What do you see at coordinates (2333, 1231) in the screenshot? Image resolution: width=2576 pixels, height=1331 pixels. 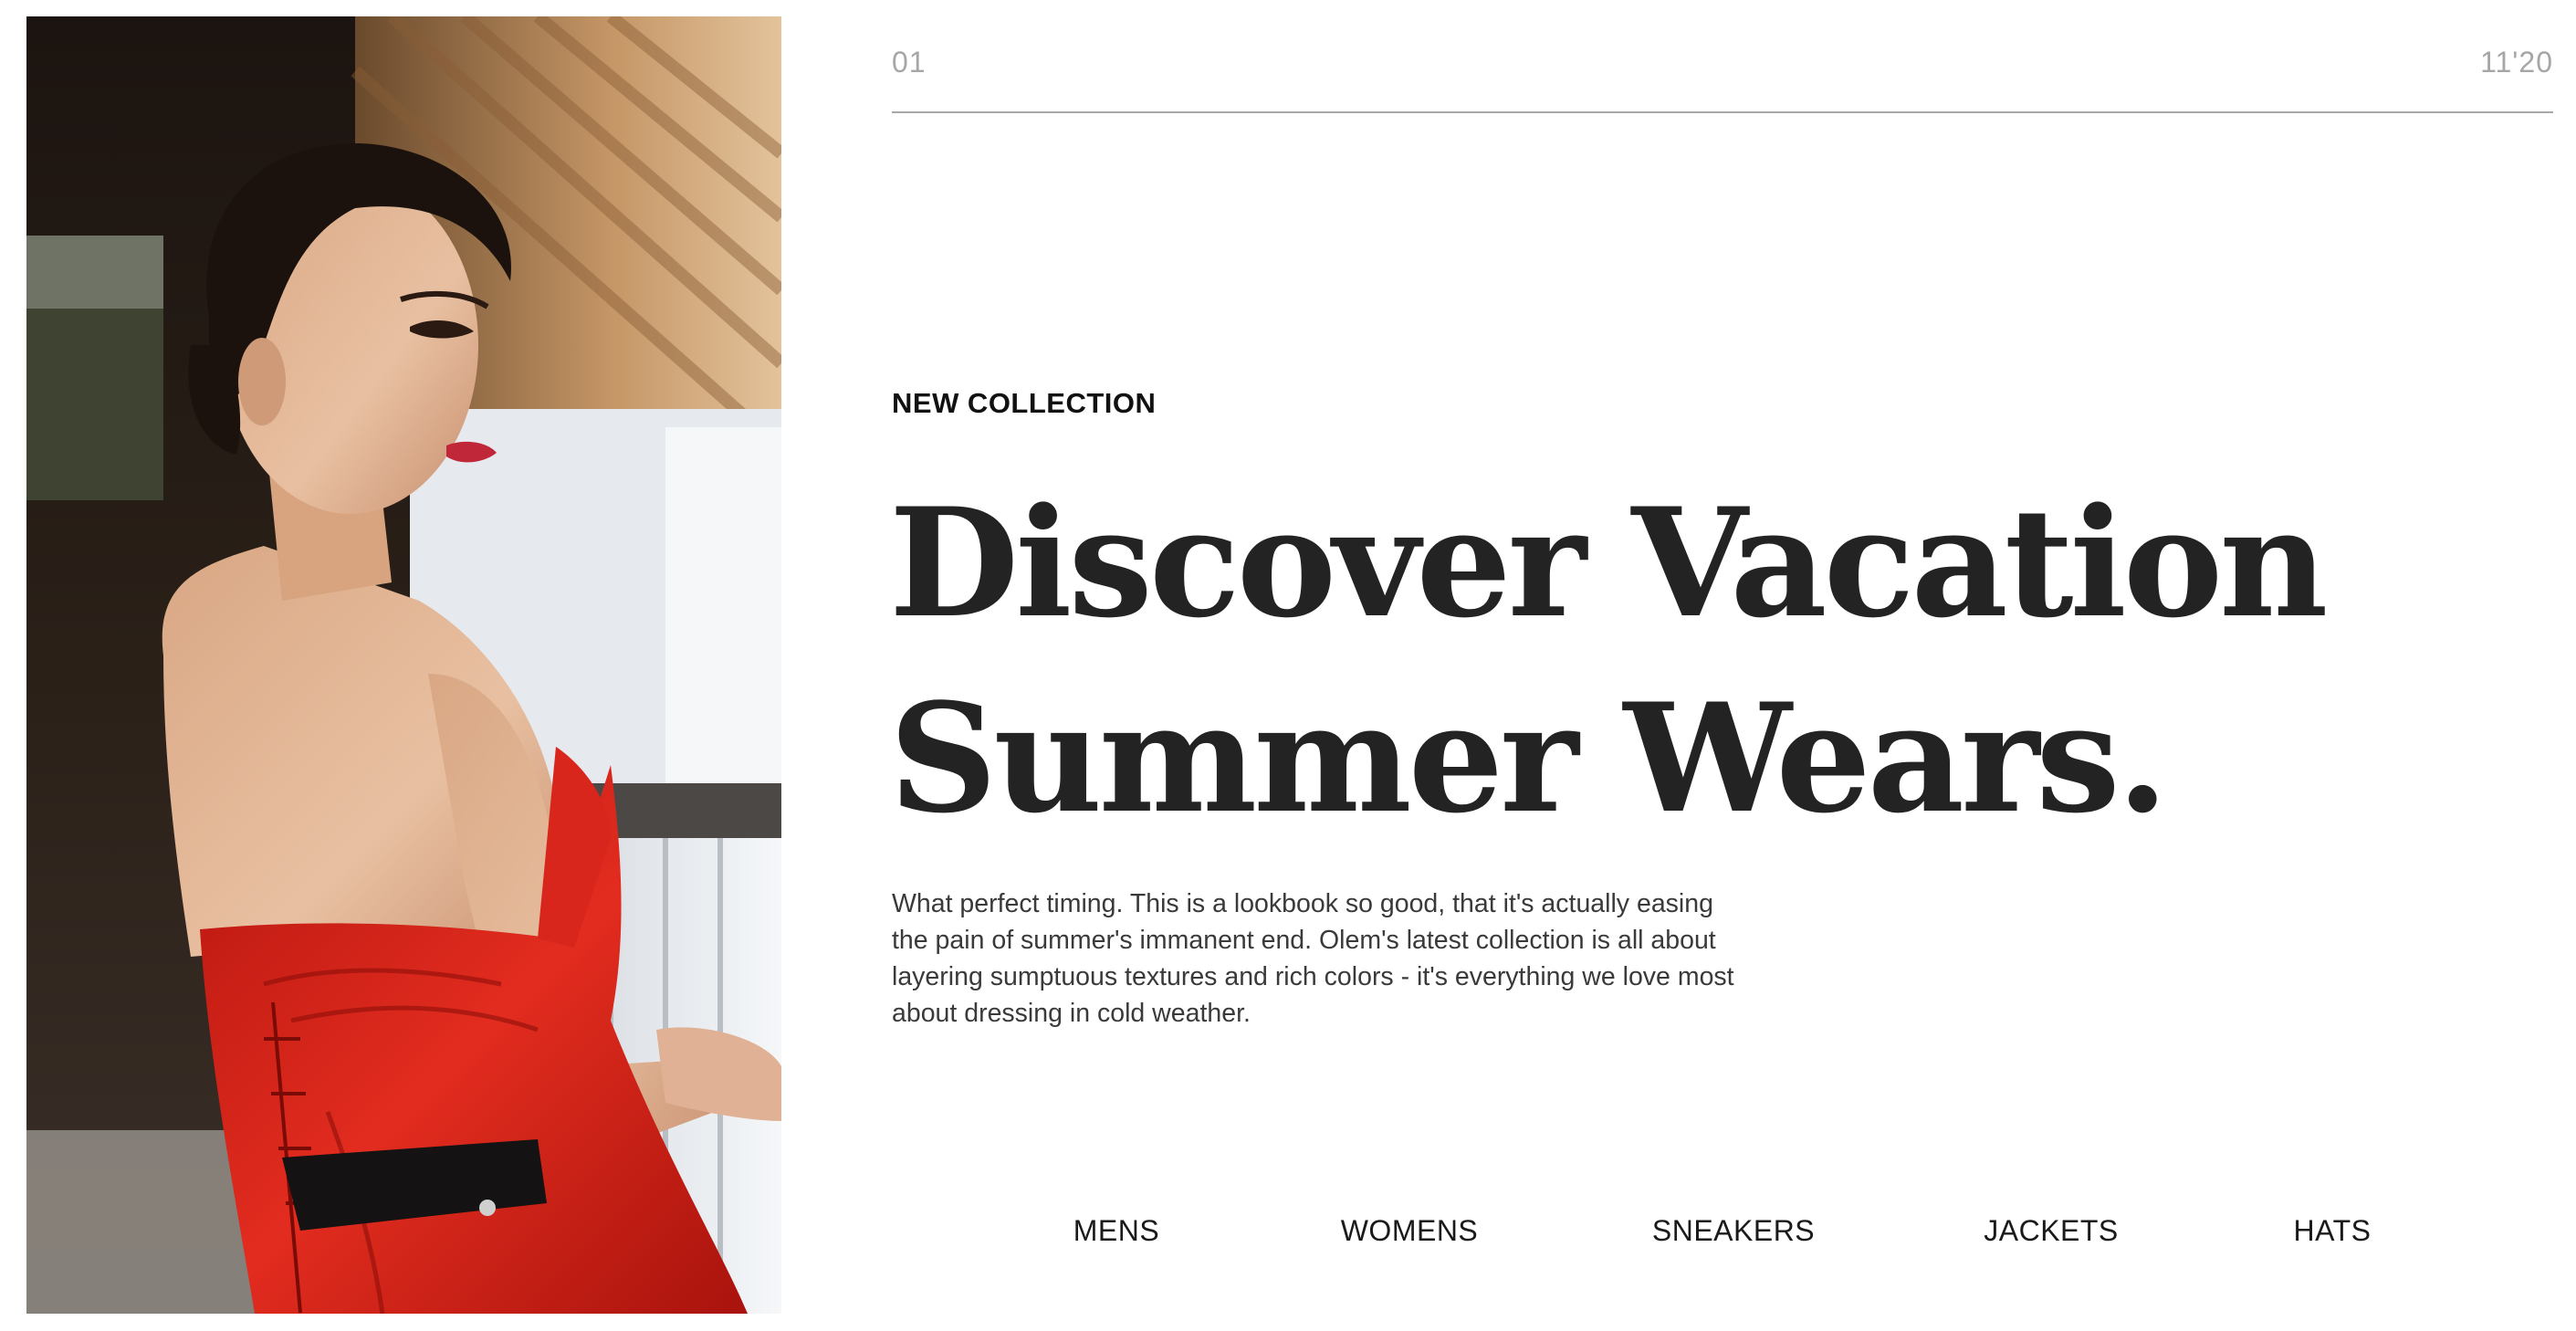 I see `nav-link-hats: HATS` at bounding box center [2333, 1231].